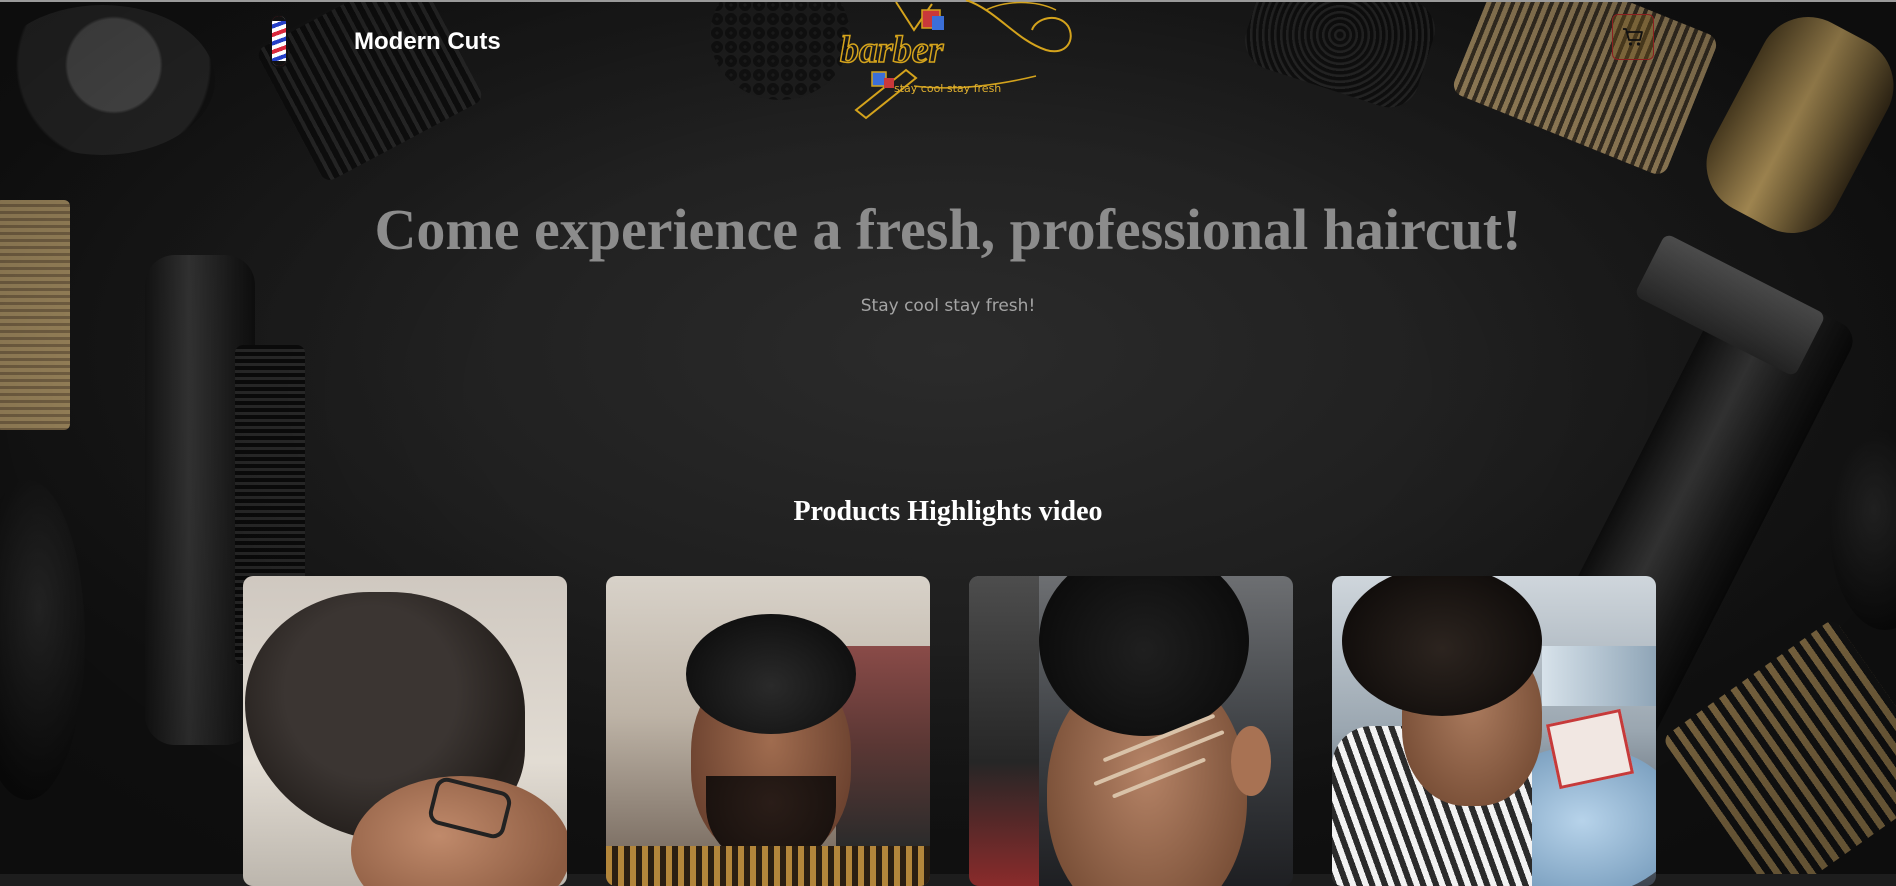 The height and width of the screenshot is (886, 1896). I want to click on barber-logo: barber stay cool stay fresh, so click(958, 60).